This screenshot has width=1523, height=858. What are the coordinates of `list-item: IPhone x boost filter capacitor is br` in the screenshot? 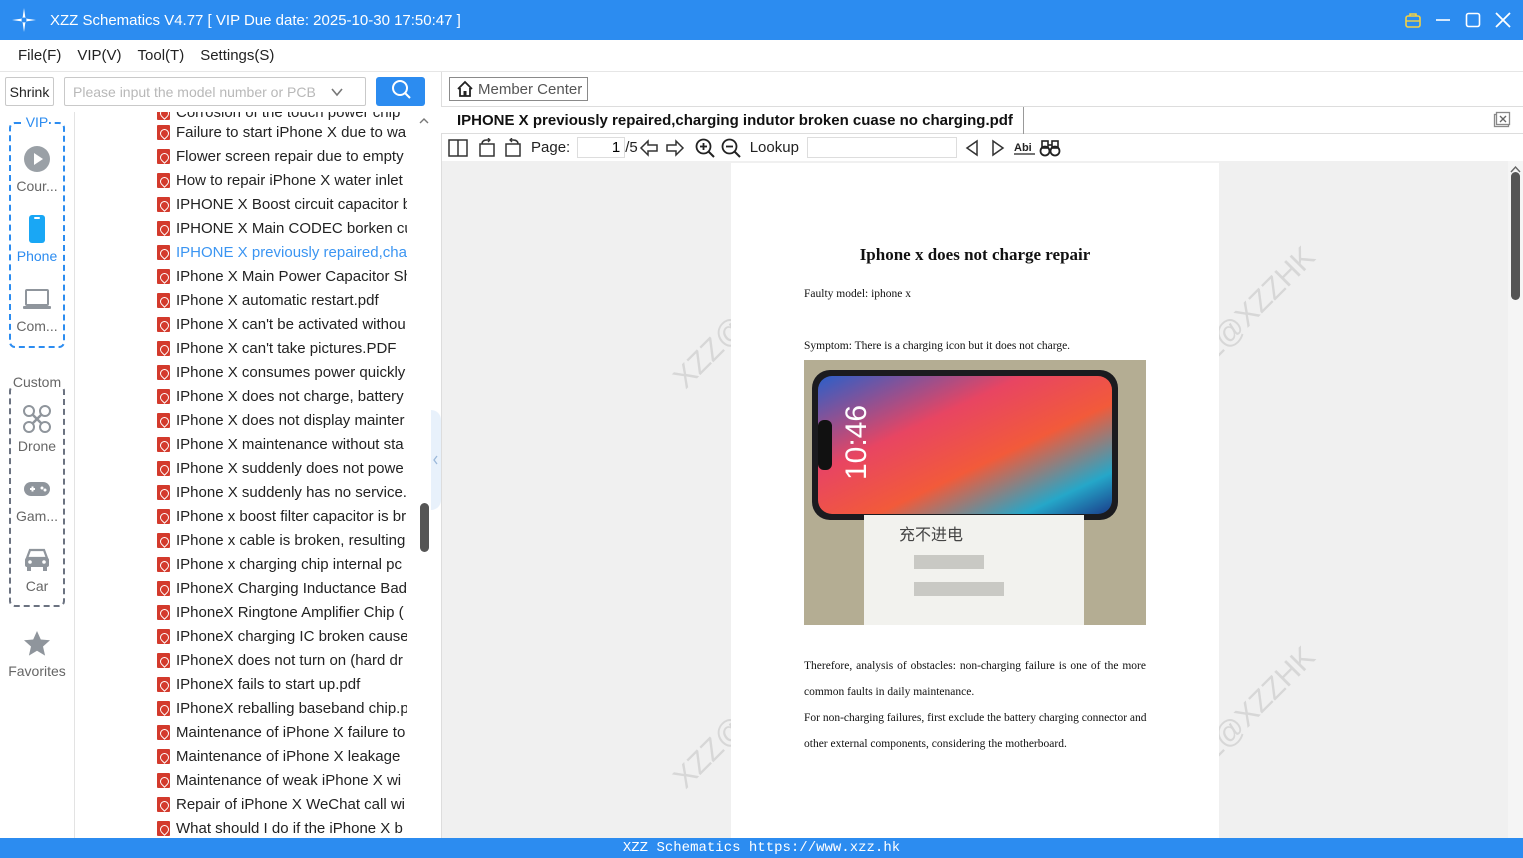 It's located at (282, 516).